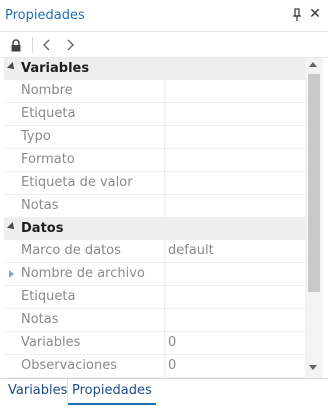 The height and width of the screenshot is (409, 328). Describe the element at coordinates (314, 183) in the screenshot. I see `scrollbar-thumb` at that location.